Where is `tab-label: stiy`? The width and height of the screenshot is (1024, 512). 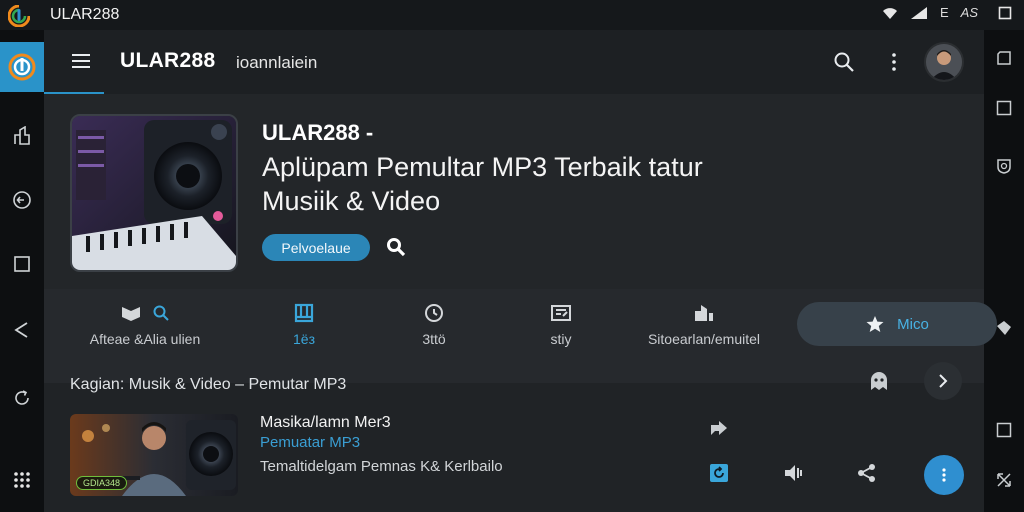 tab-label: stiy is located at coordinates (561, 339).